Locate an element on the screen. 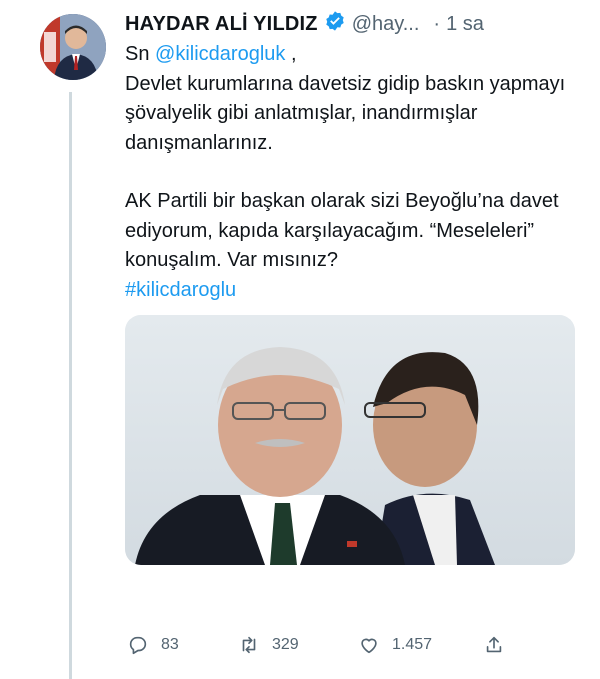 The height and width of the screenshot is (679, 600). tweet-header: HAYDAR ALİ YILDIZ @hay... · 1 sa is located at coordinates (355, 24).